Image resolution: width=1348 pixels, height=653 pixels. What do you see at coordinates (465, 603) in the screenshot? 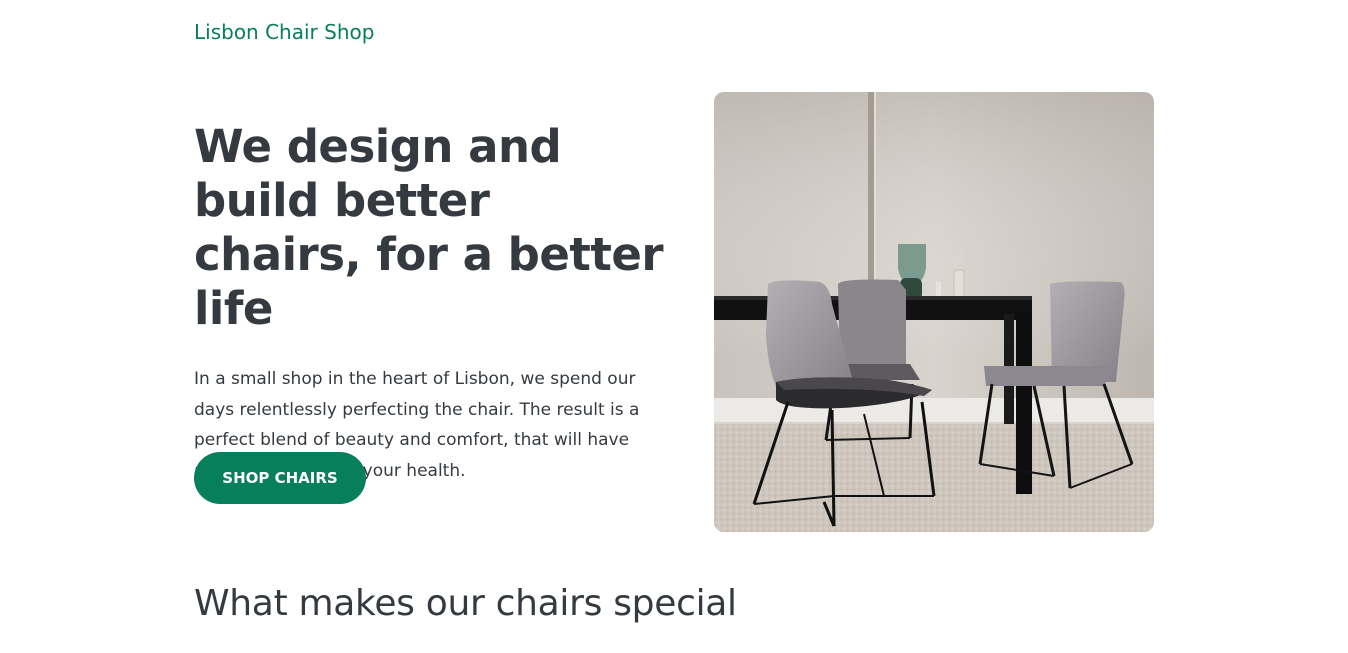
I see `features-heading: What makes our chairs special` at bounding box center [465, 603].